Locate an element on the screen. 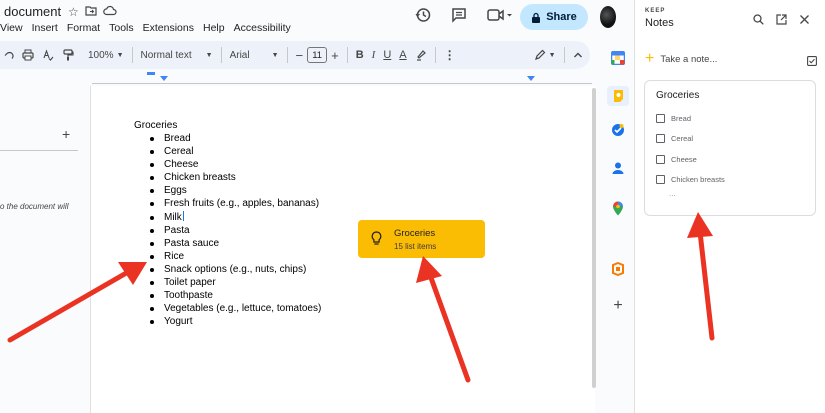 This screenshot has height=413, width=825. comments-icon is located at coordinates (459, 15).